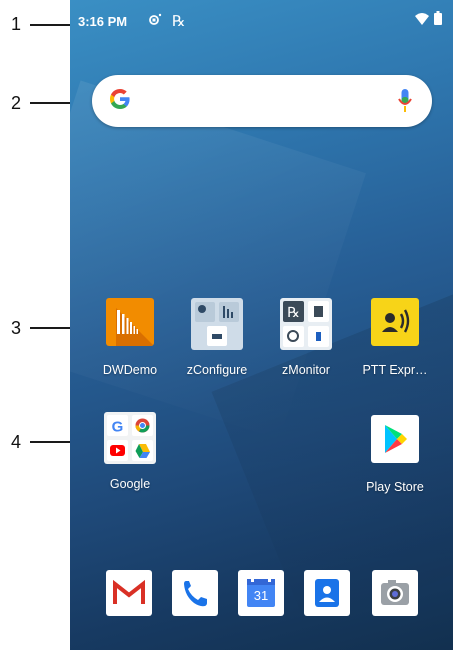  Describe the element at coordinates (422, 20) in the screenshot. I see `wifi-icon` at that location.